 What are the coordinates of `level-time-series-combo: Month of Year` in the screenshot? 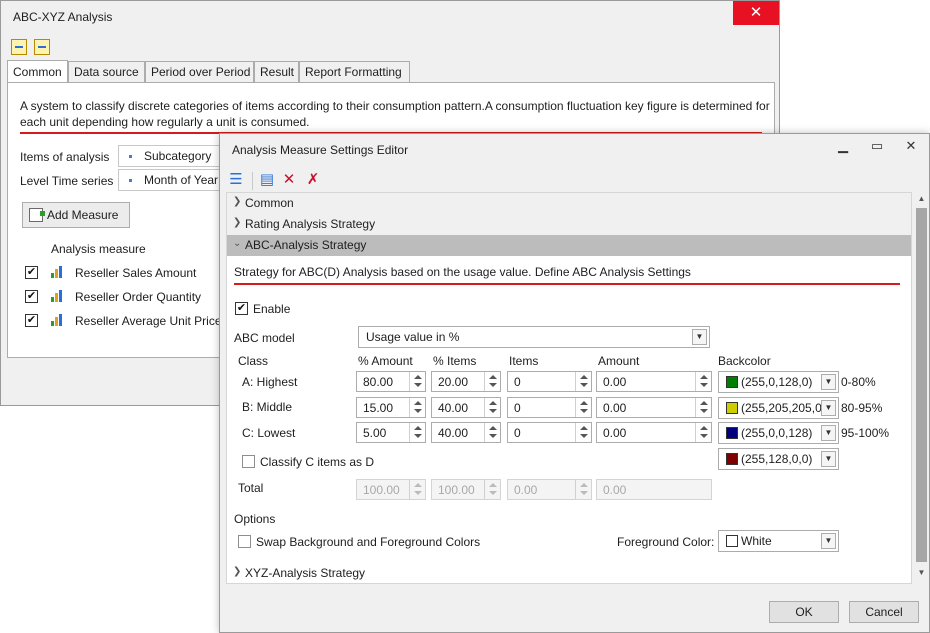 It's located at (173, 180).